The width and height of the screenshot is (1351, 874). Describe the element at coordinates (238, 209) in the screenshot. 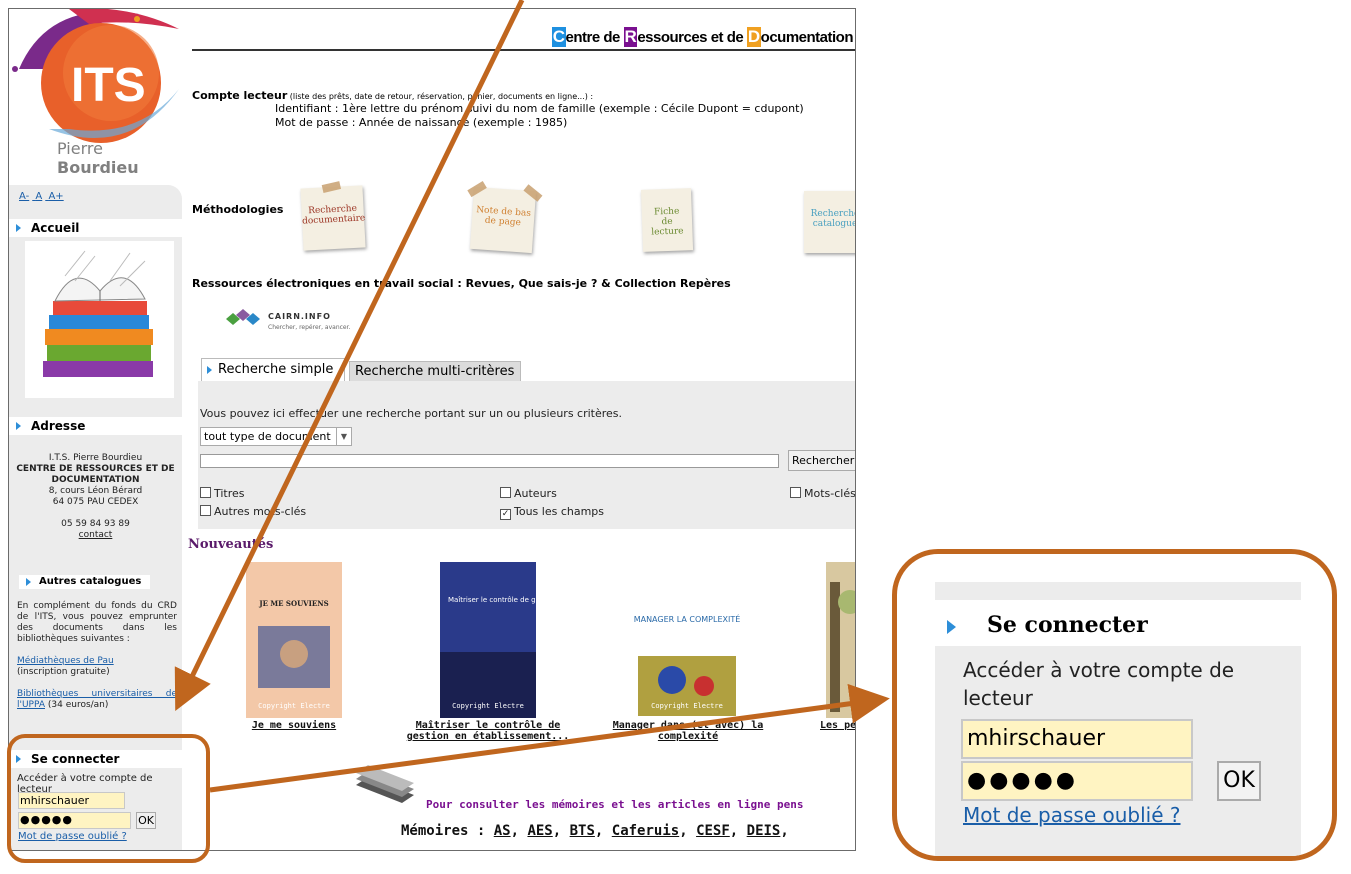

I see `methodologies-label: Méthodologies` at that location.